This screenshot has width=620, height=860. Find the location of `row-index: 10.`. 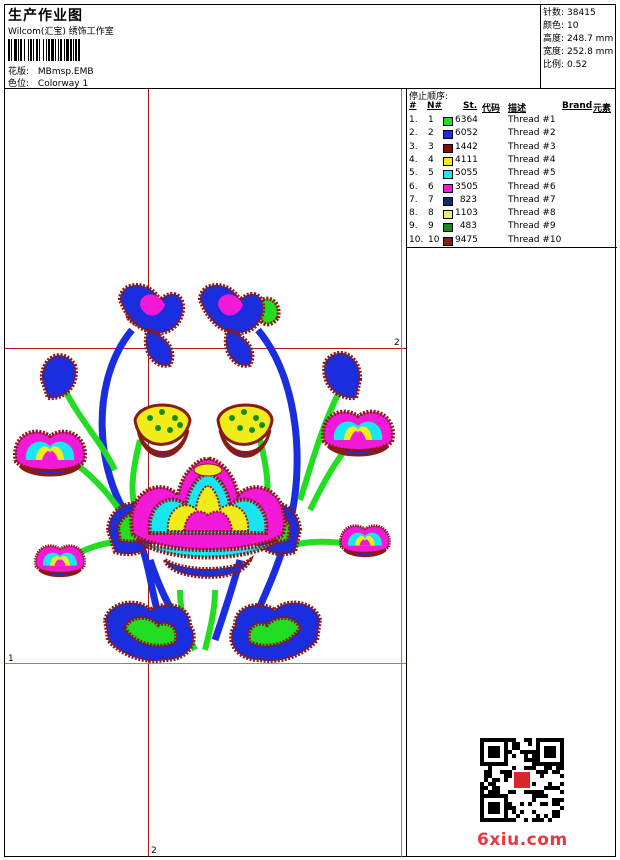

row-index: 10. is located at coordinates (416, 239).